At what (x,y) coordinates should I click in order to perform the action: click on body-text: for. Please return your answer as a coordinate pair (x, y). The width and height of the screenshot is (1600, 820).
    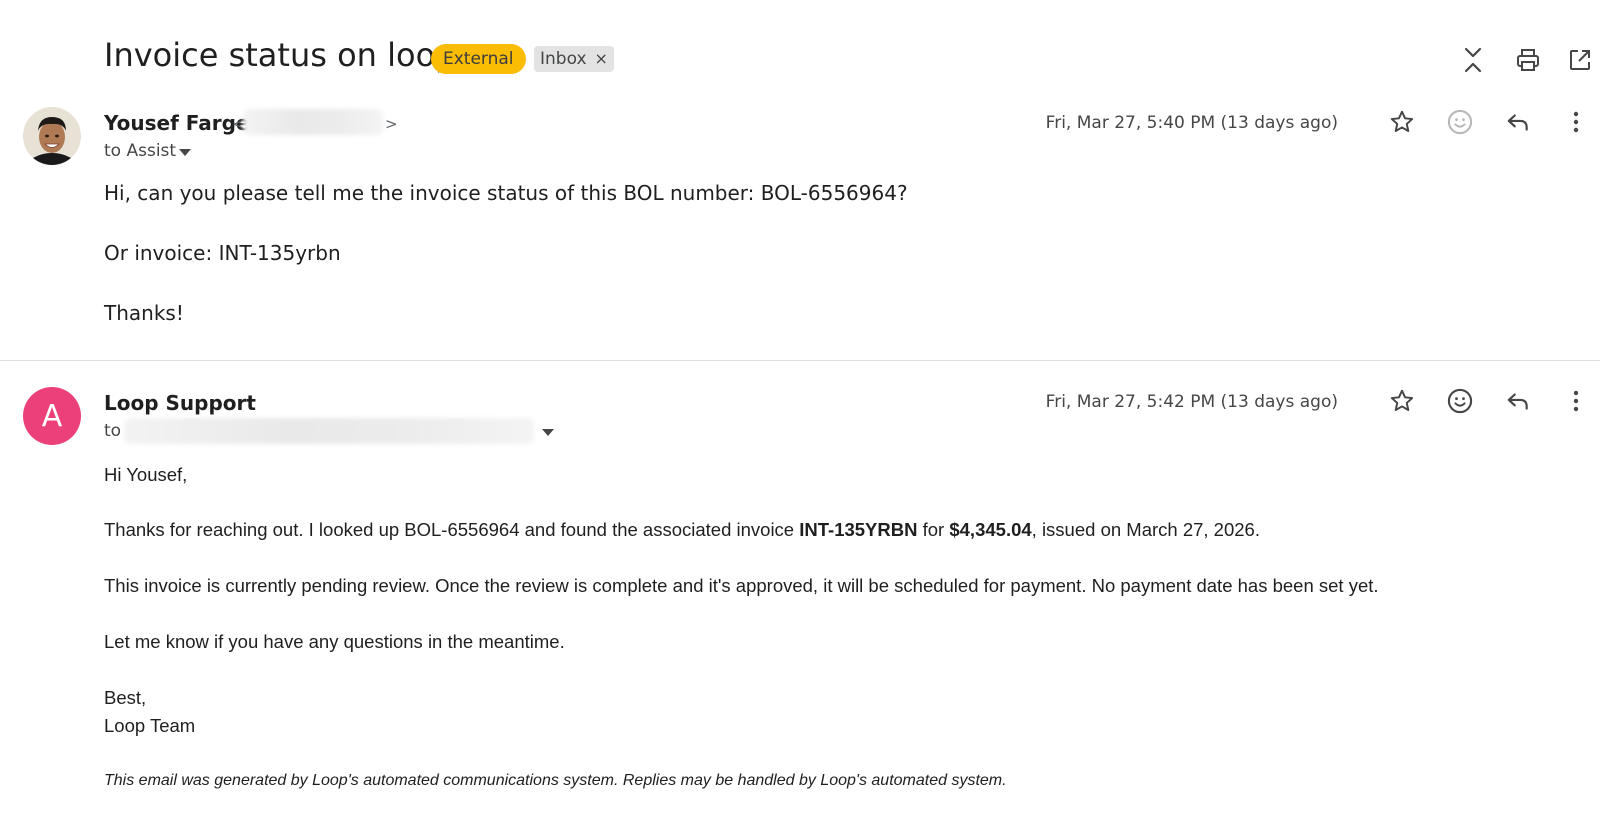
    Looking at the image, I should click on (933, 529).